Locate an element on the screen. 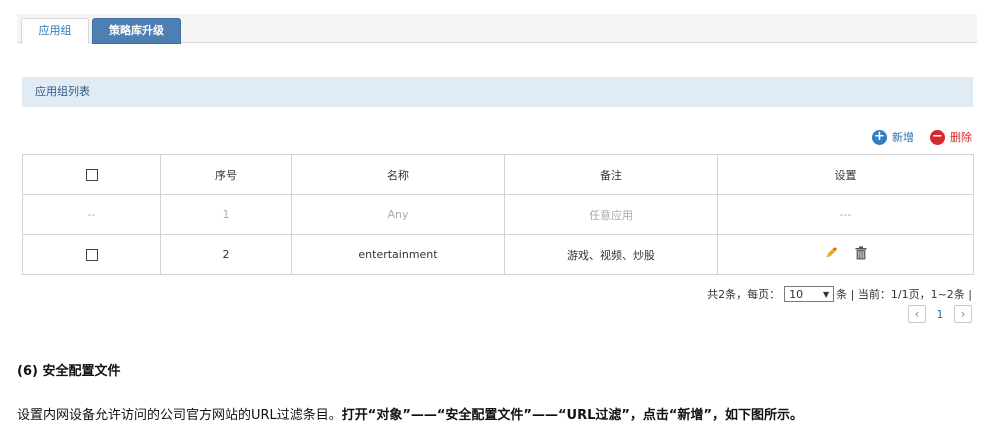  plus-icon: + is located at coordinates (879, 137).